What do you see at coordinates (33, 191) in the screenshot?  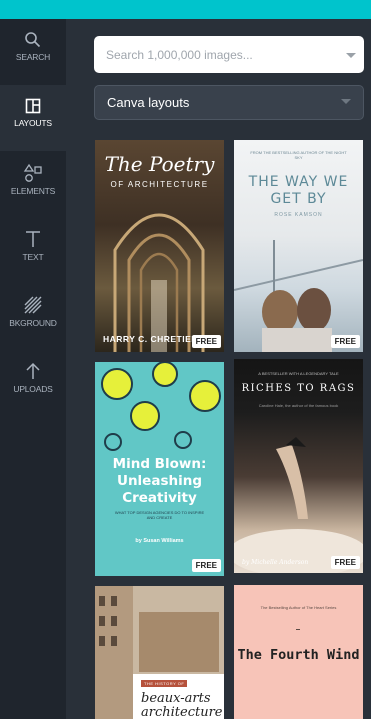 I see `sidebar-item-label: ELEMENTS` at bounding box center [33, 191].